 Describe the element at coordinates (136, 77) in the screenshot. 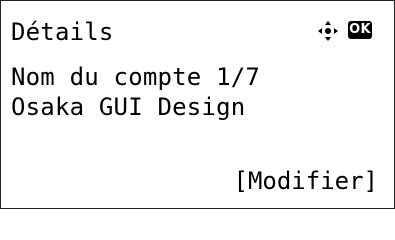

I see `account-name-label: Nom du compte 1/7` at that location.